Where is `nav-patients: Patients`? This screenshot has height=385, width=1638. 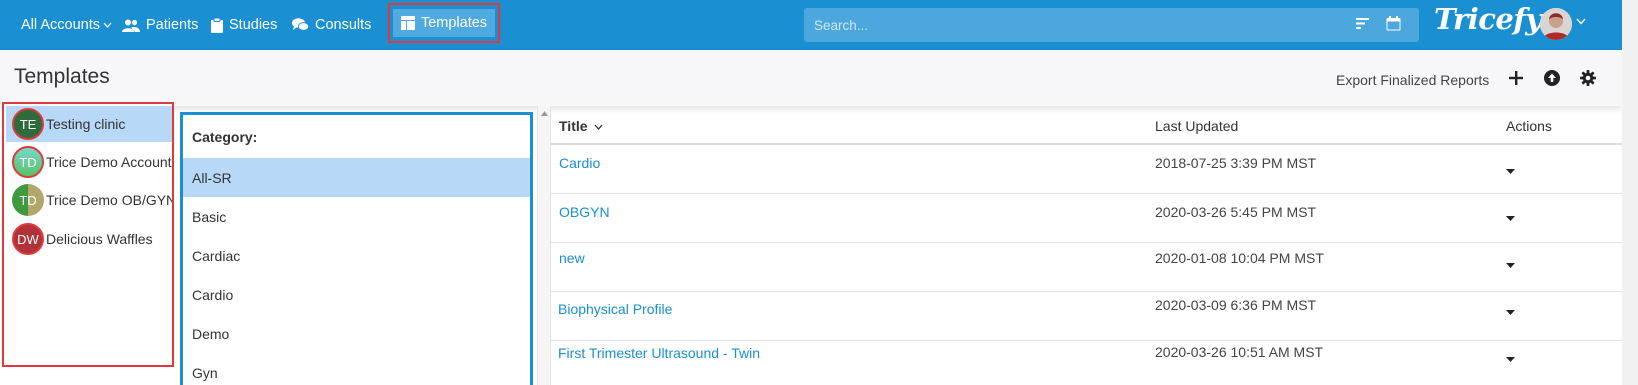
nav-patients: Patients is located at coordinates (160, 25).